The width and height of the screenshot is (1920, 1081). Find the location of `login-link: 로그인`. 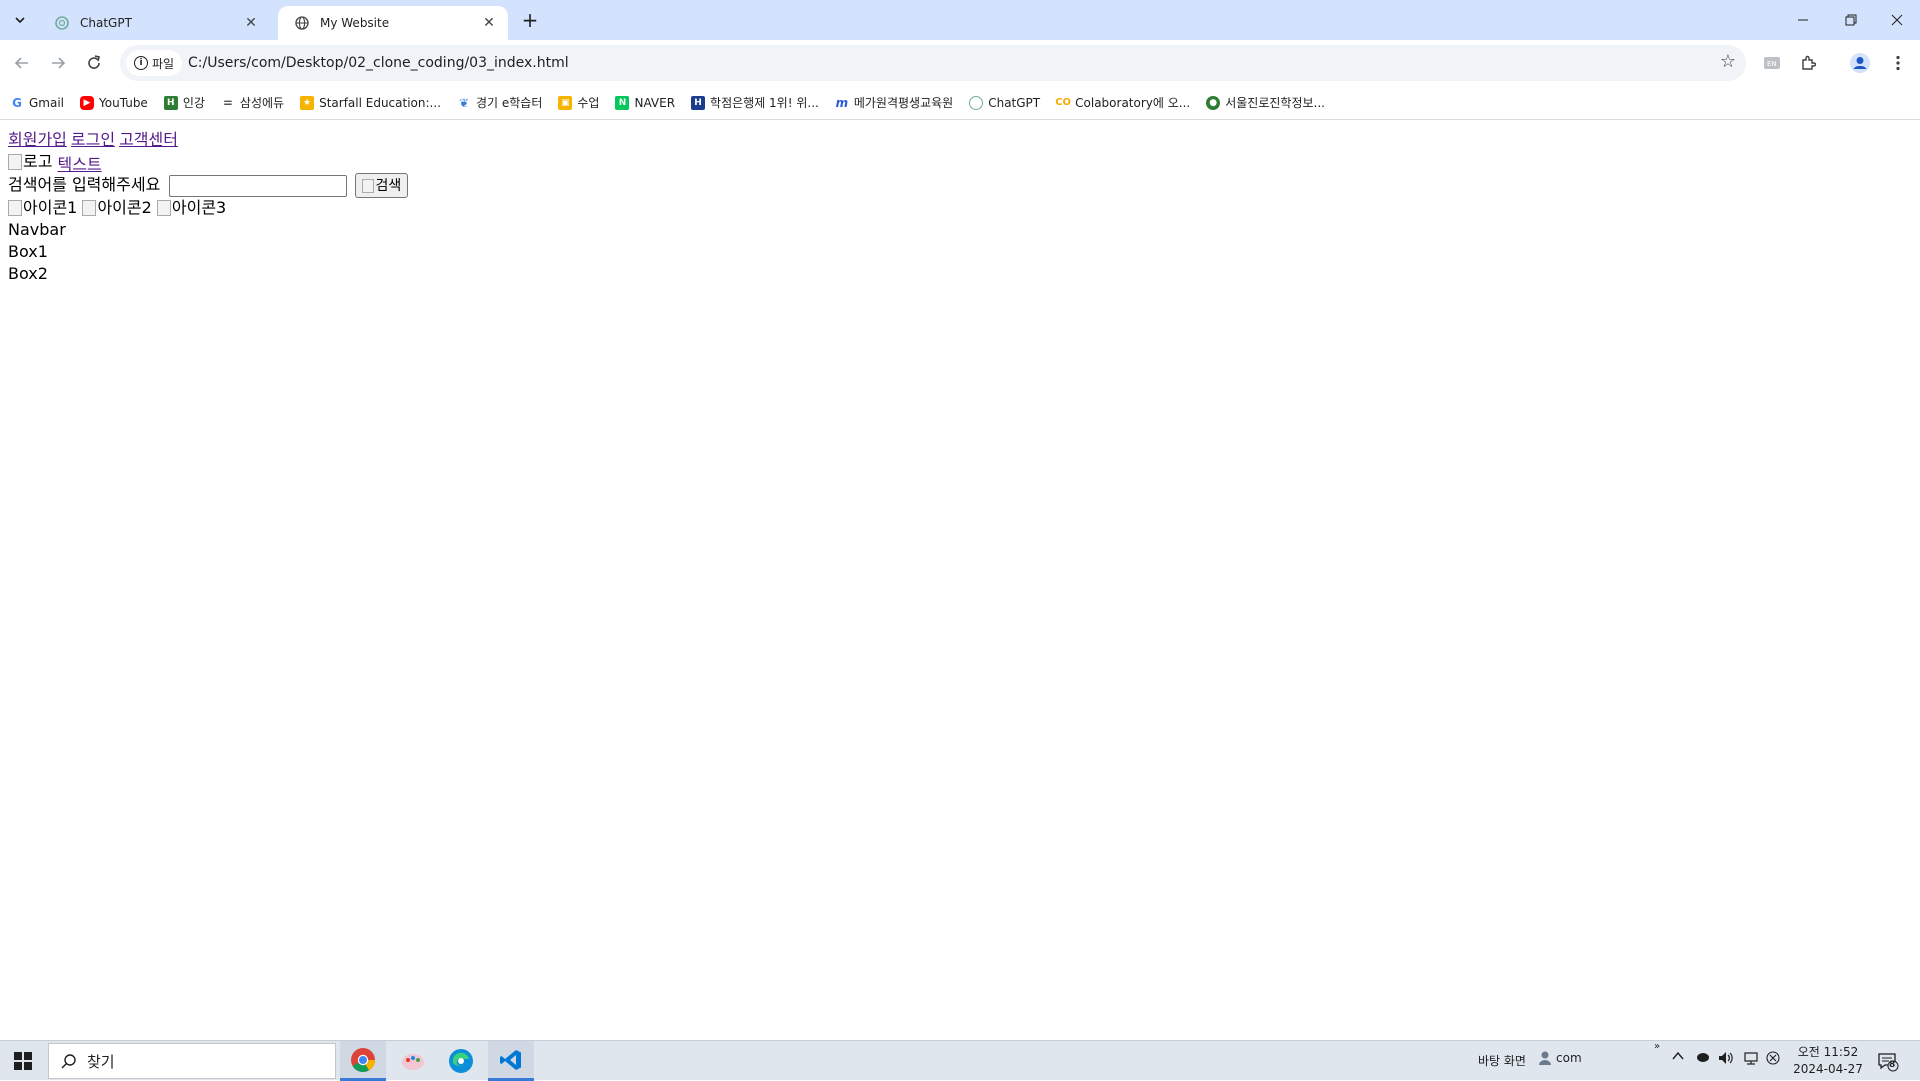

login-link: 로그인 is located at coordinates (93, 139).